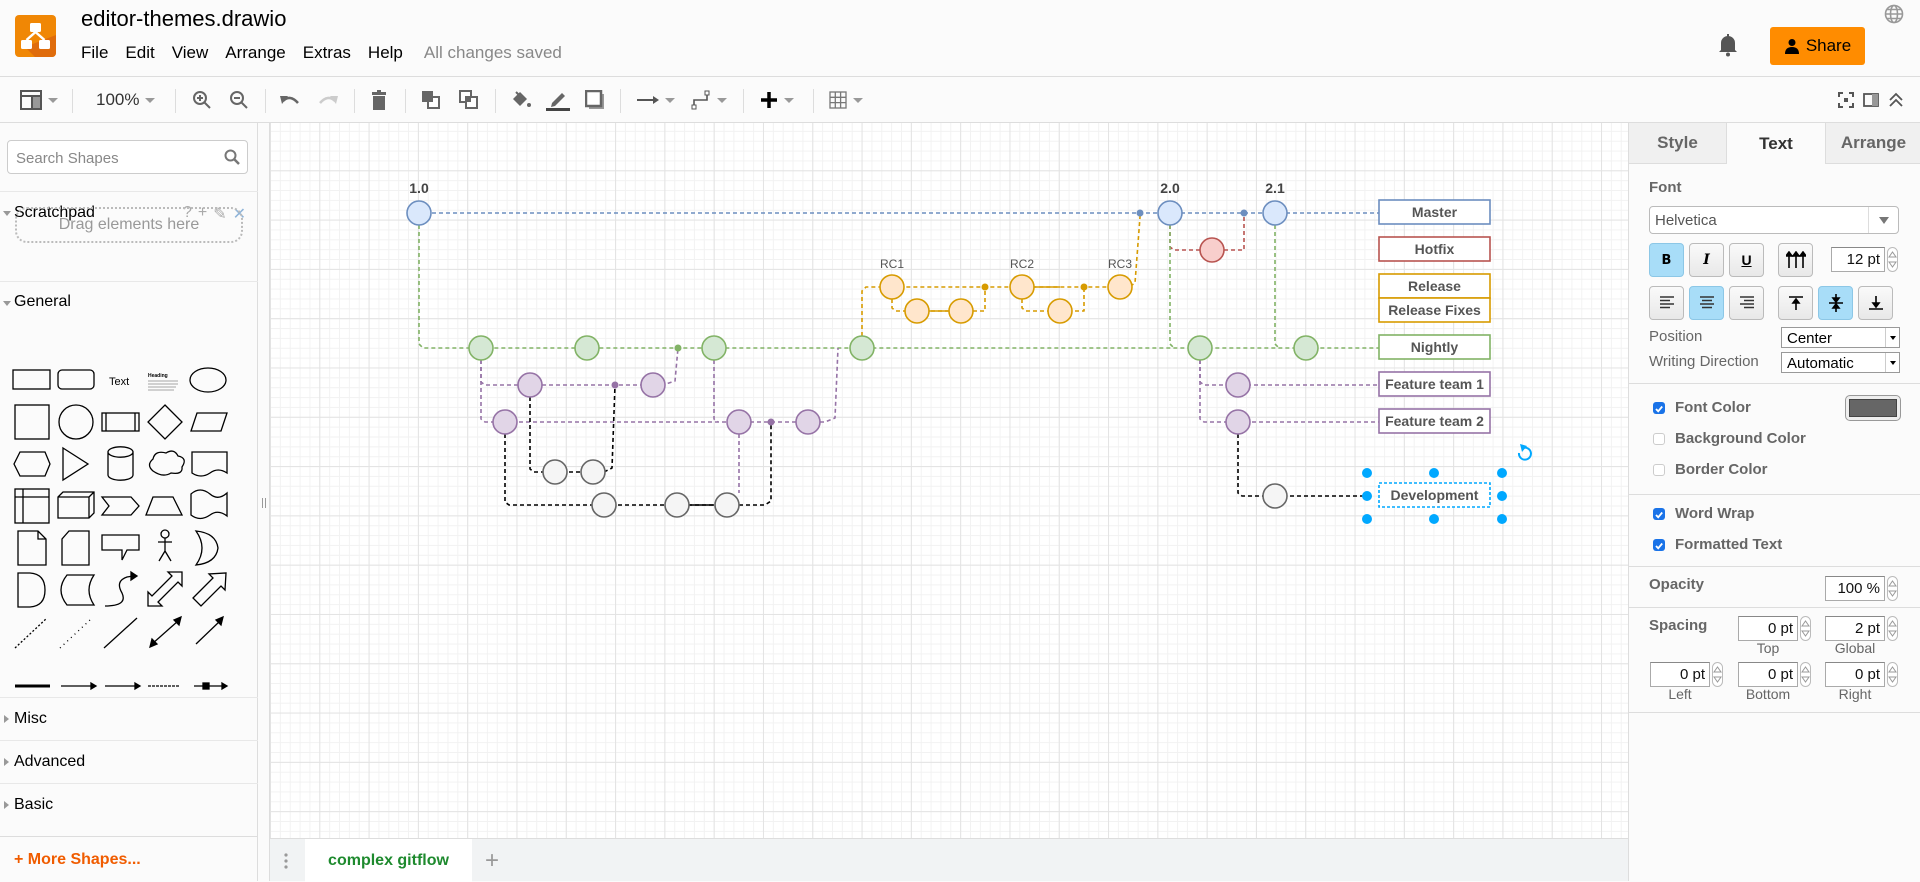  I want to click on shape-bidirectional-arrow, so click(165, 589).